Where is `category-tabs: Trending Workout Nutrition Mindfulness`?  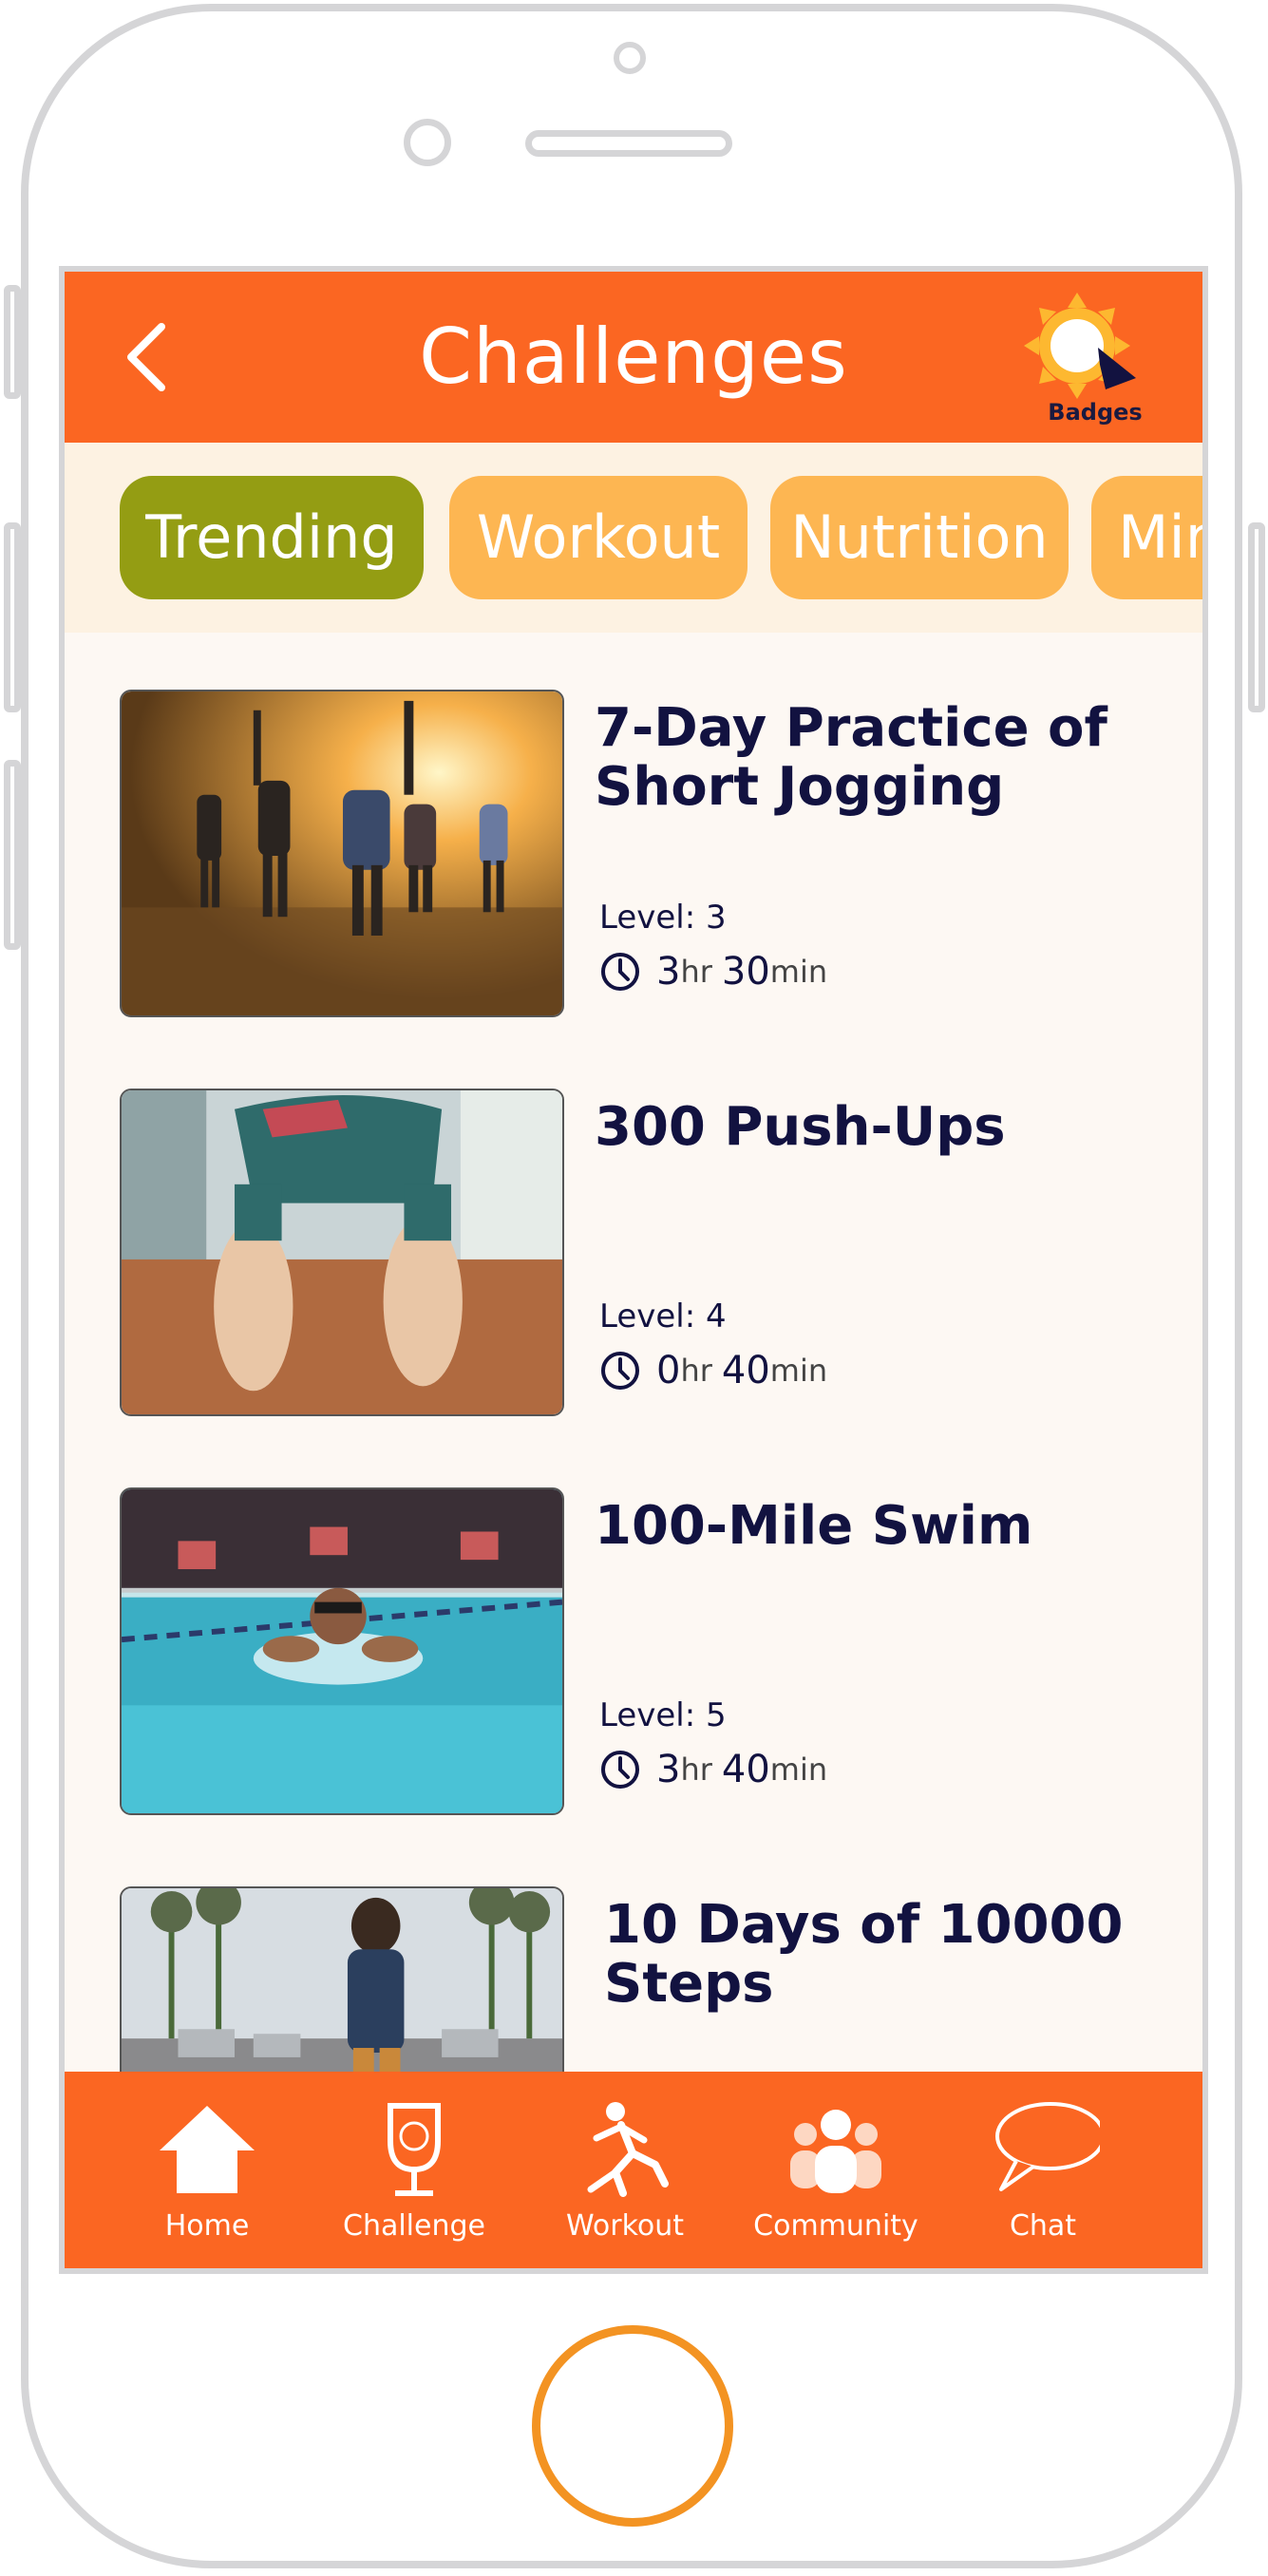
category-tabs: Trending Workout Nutrition Mindfulness is located at coordinates (633, 538).